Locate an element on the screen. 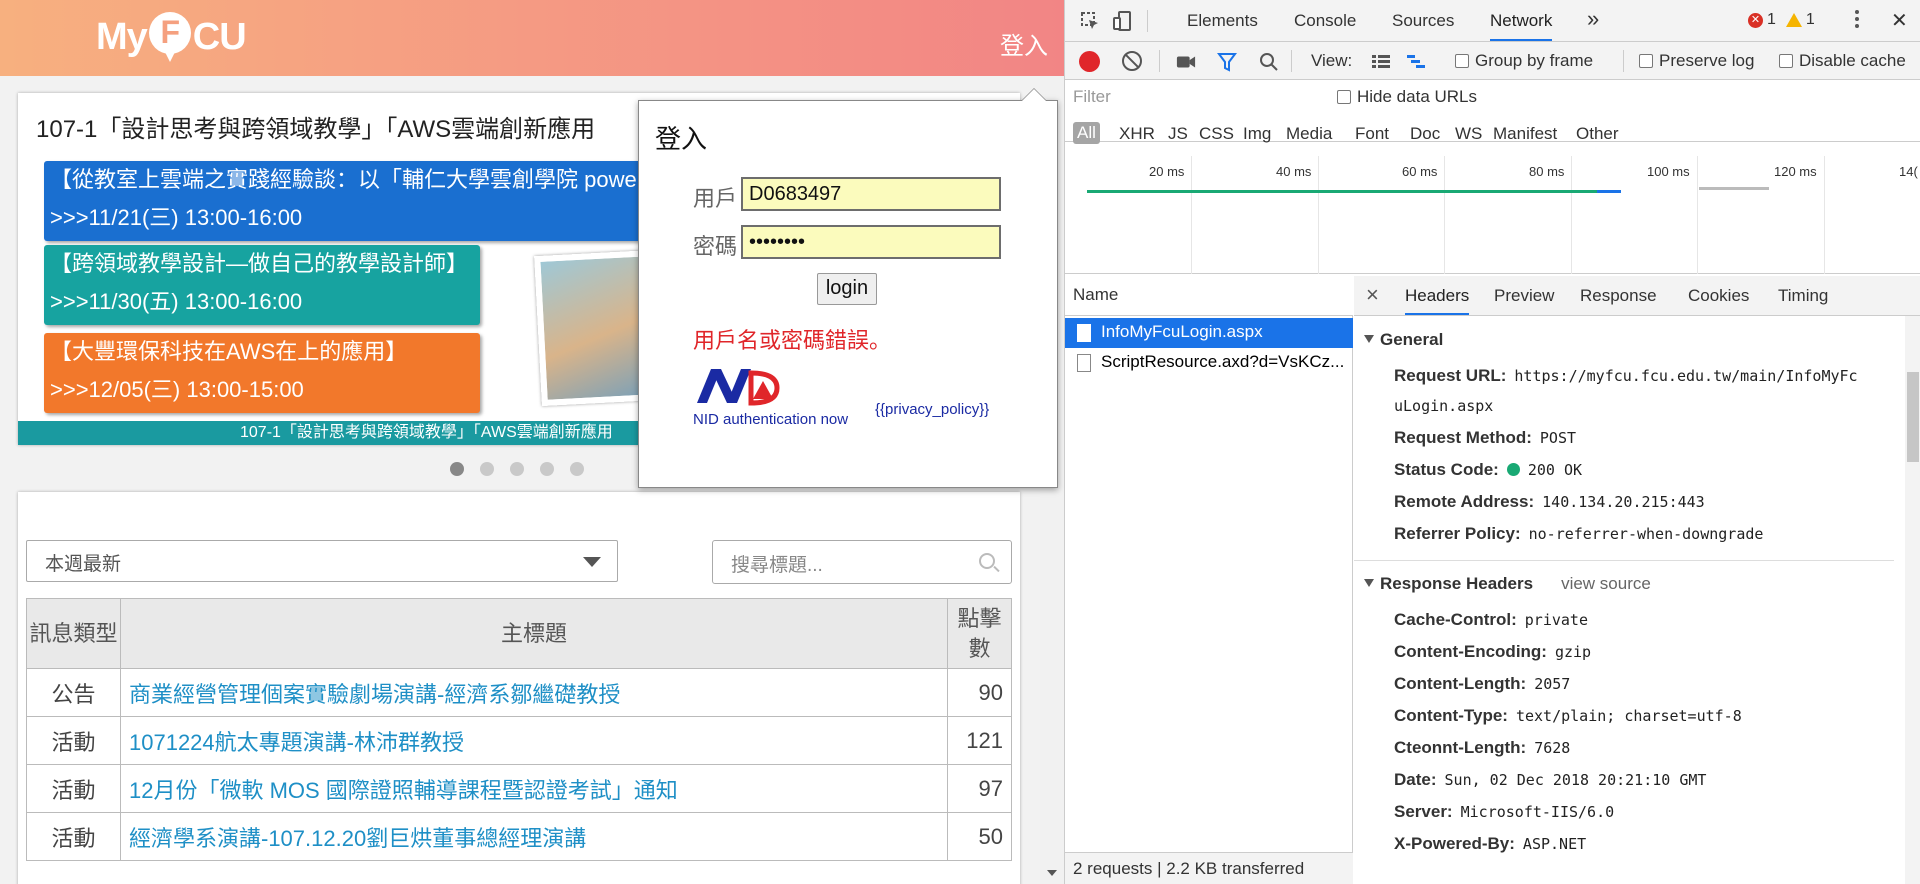 Image resolution: width=1920 pixels, height=884 pixels. kv-value: ASP.NET is located at coordinates (1554, 844).